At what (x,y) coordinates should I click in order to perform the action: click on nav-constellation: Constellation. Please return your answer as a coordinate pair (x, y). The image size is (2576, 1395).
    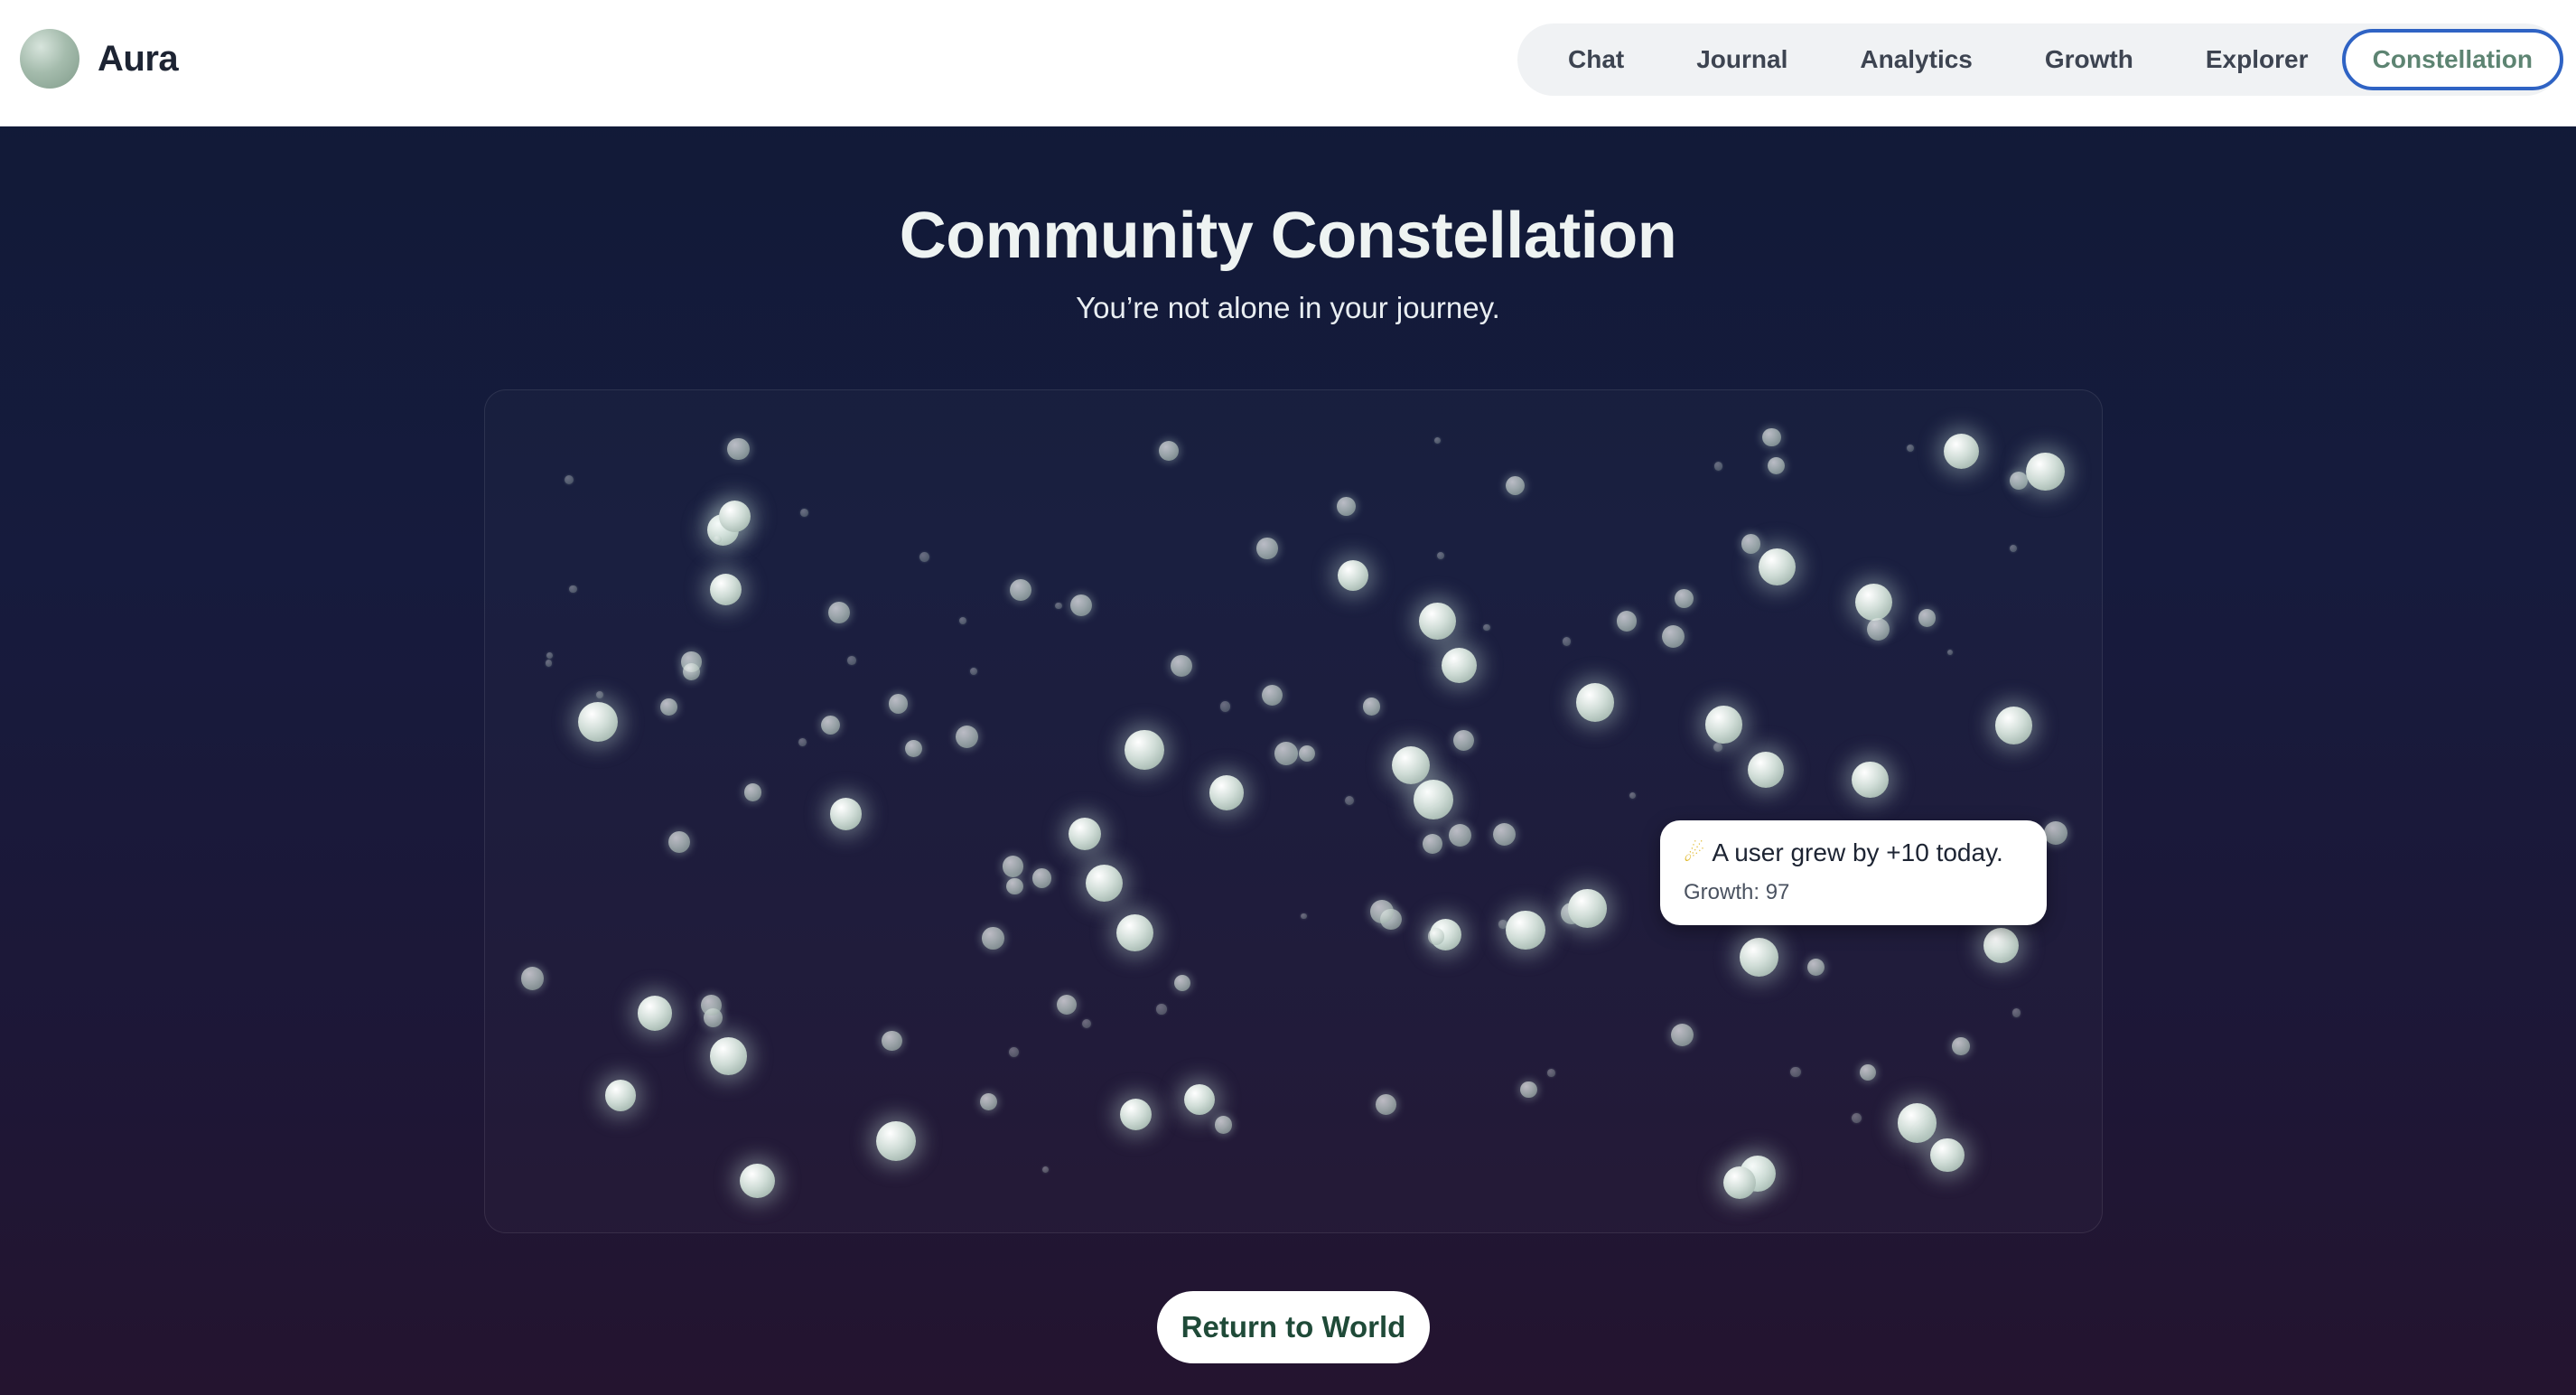
    Looking at the image, I should click on (2452, 59).